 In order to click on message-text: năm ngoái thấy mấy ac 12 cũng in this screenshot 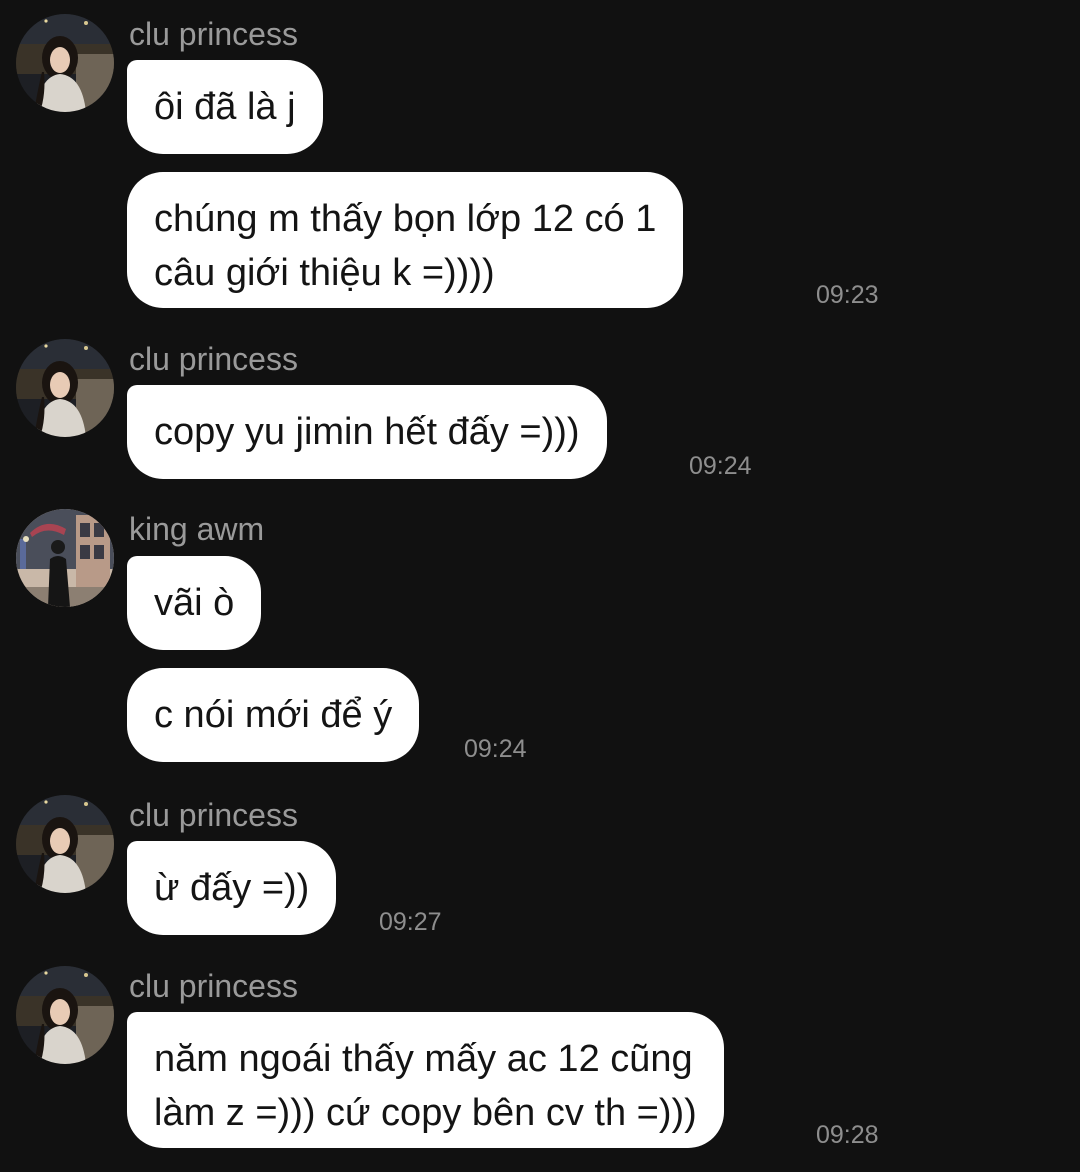, I will do `click(423, 1059)`.